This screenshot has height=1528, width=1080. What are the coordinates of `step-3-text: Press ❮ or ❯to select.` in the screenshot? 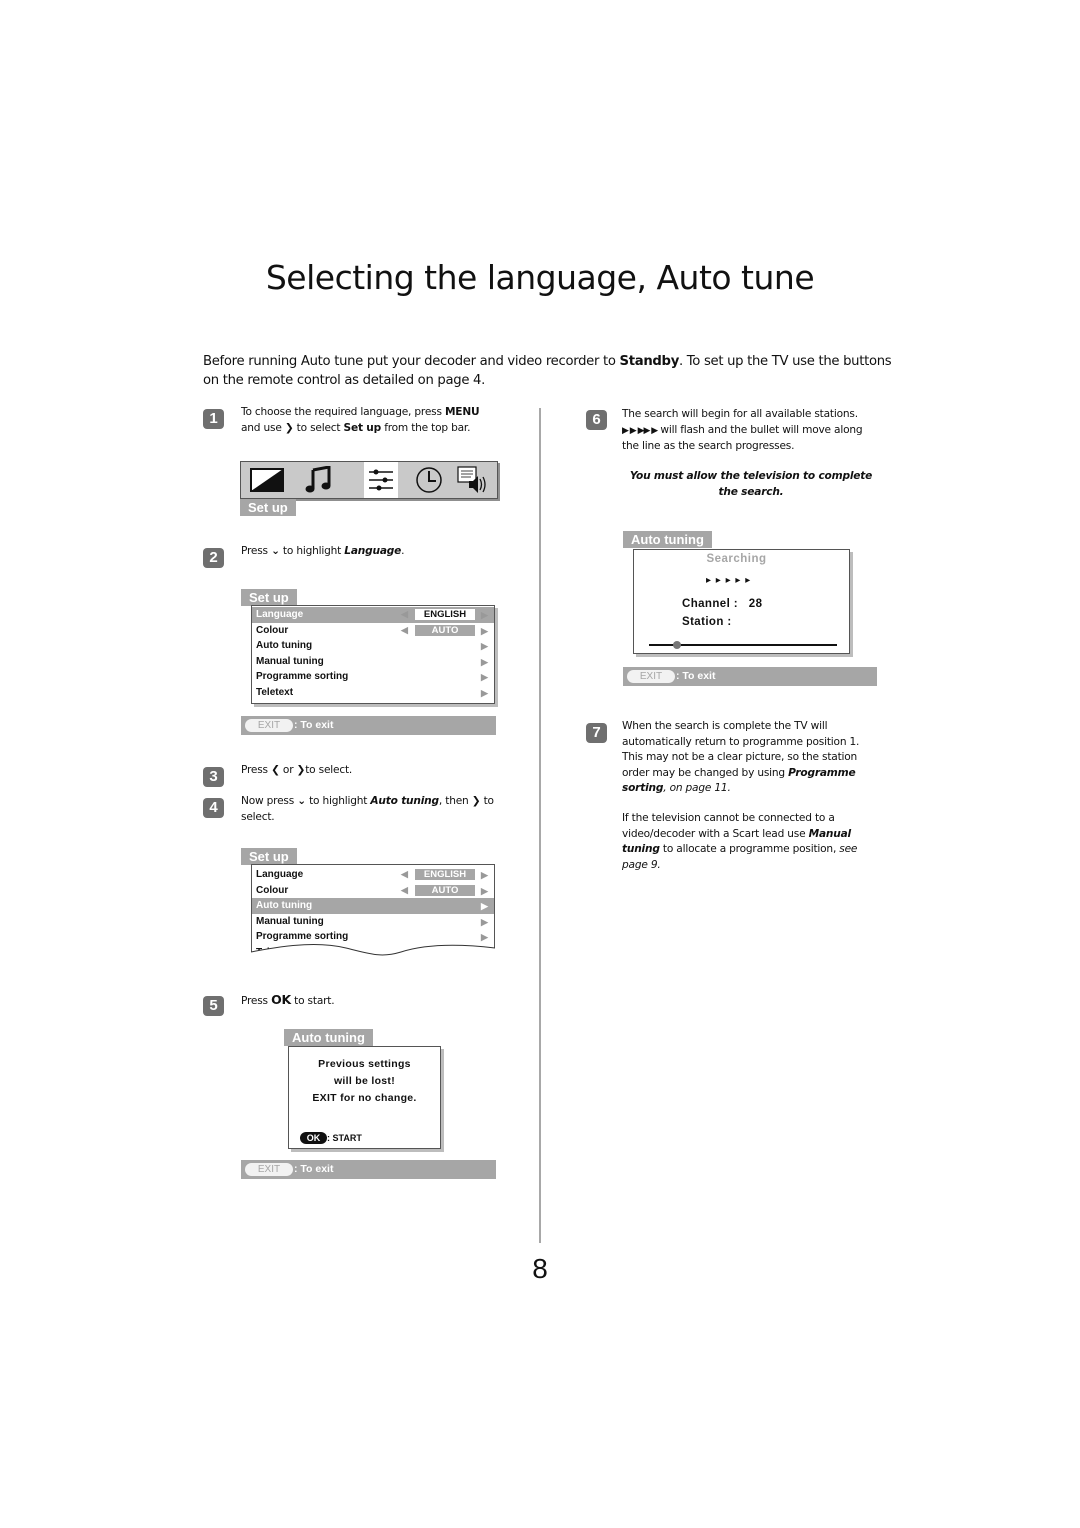 It's located at (297, 770).